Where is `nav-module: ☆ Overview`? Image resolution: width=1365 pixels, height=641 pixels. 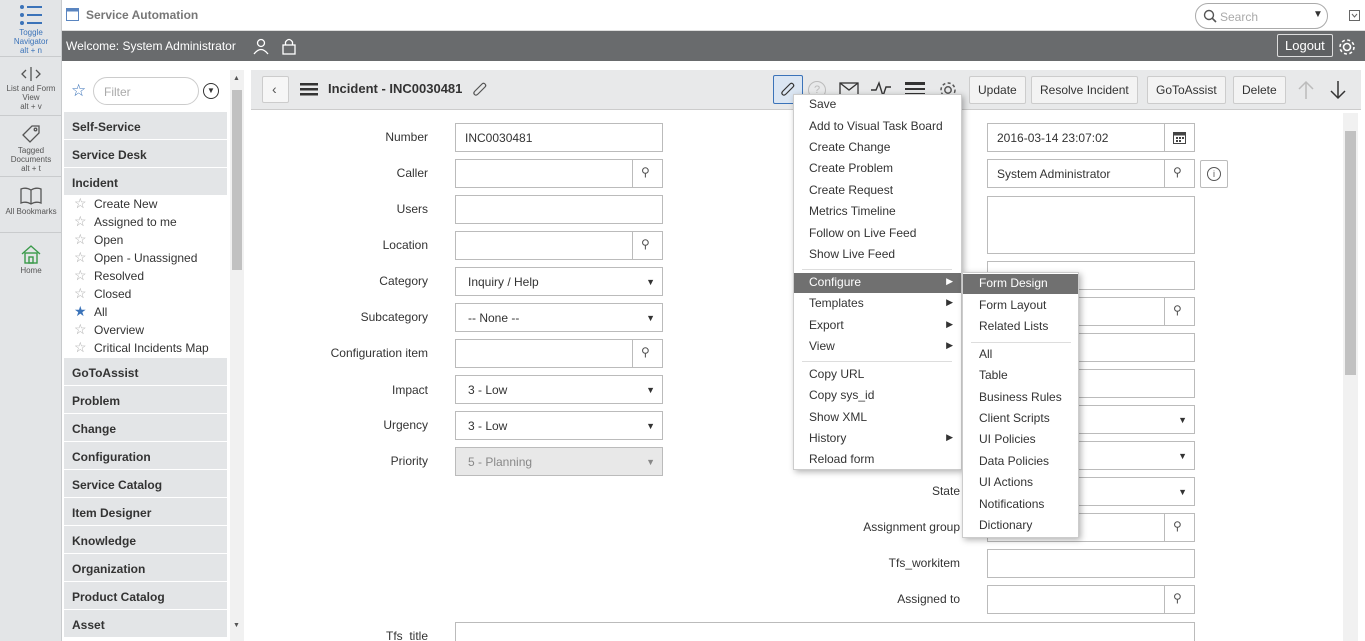
nav-module: ☆ Overview is located at coordinates (145, 330).